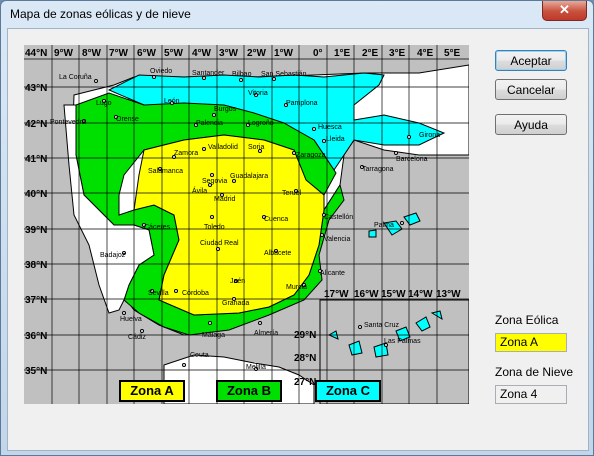 The height and width of the screenshot is (456, 594). I want to click on lon-label: 7°W, so click(119, 53).